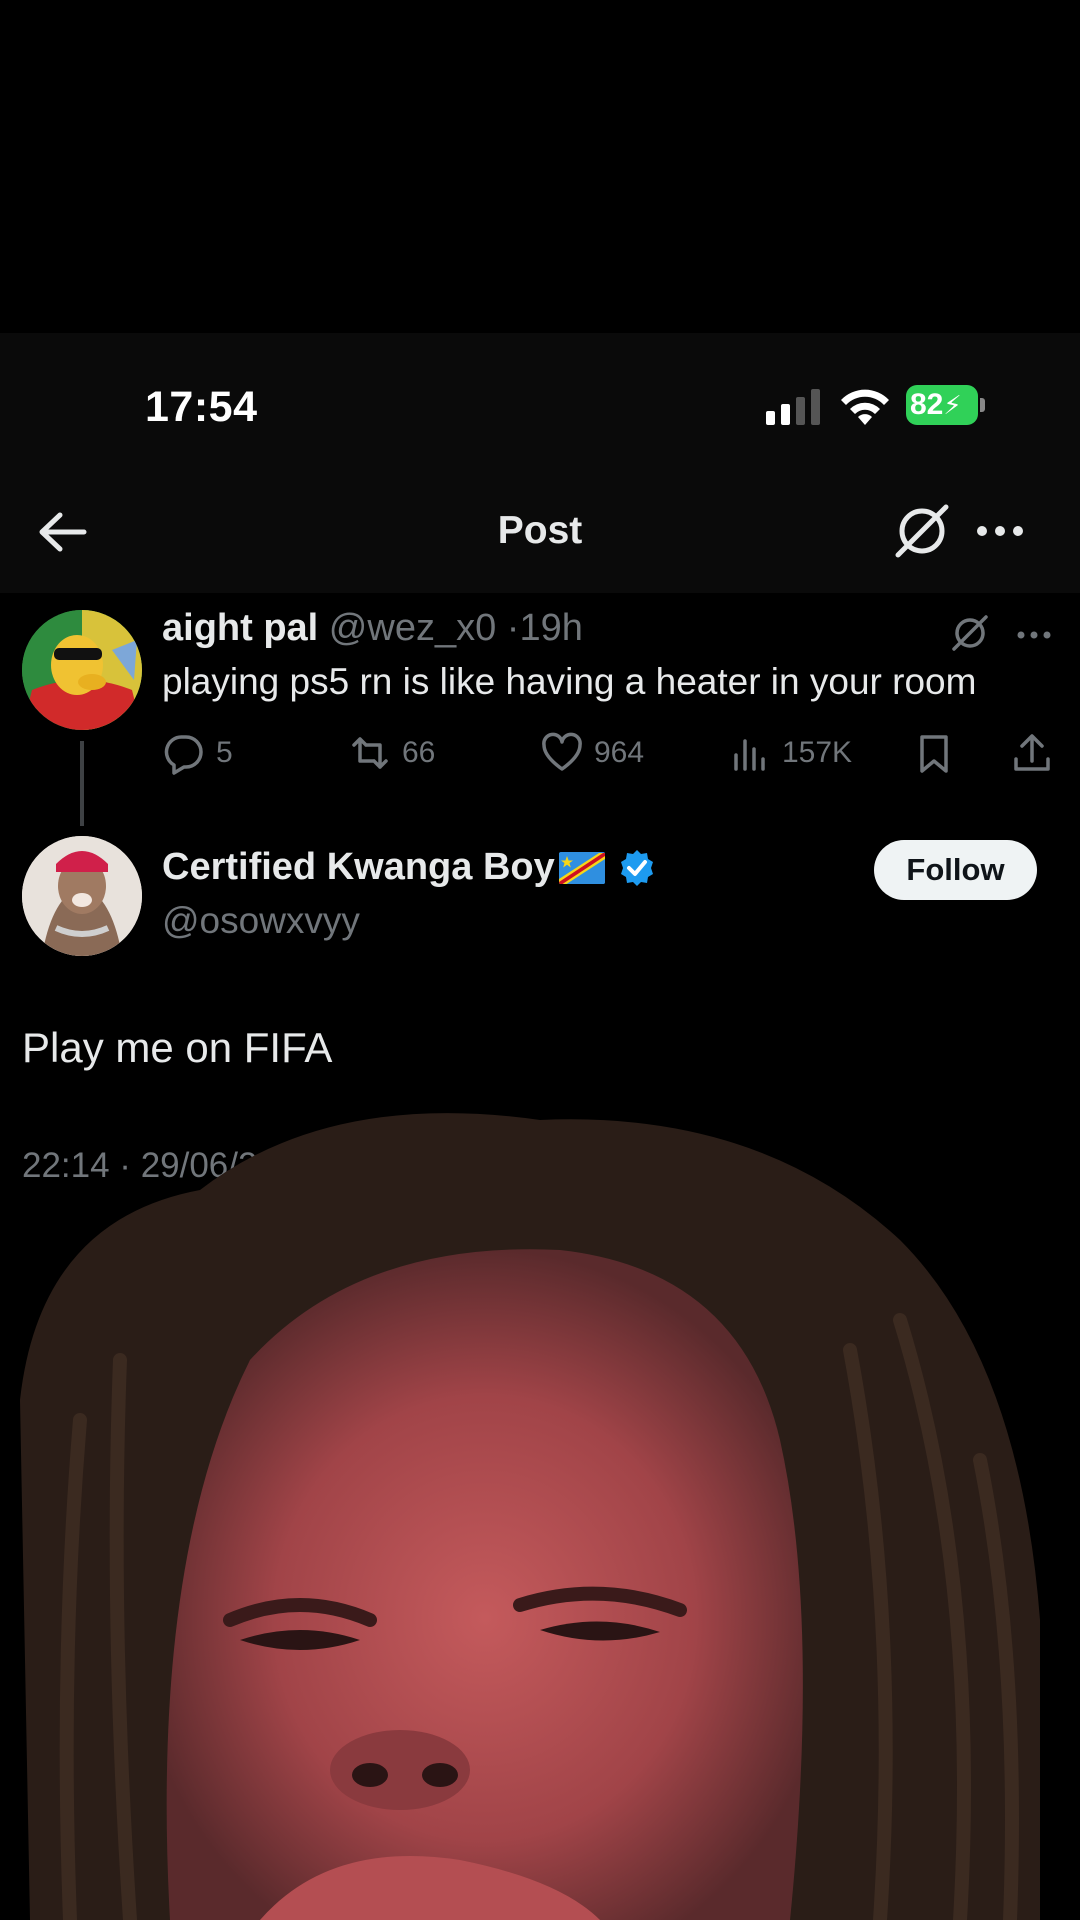 This screenshot has width=1080, height=1920. I want to click on reply-button: 5, so click(197, 753).